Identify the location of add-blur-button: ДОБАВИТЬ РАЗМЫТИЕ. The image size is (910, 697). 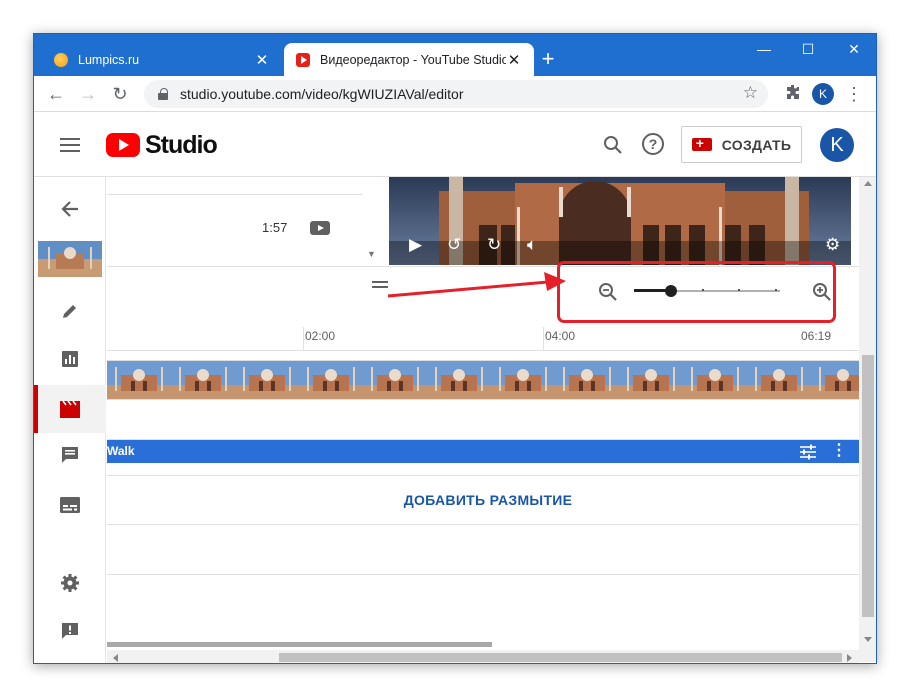
(488, 500).